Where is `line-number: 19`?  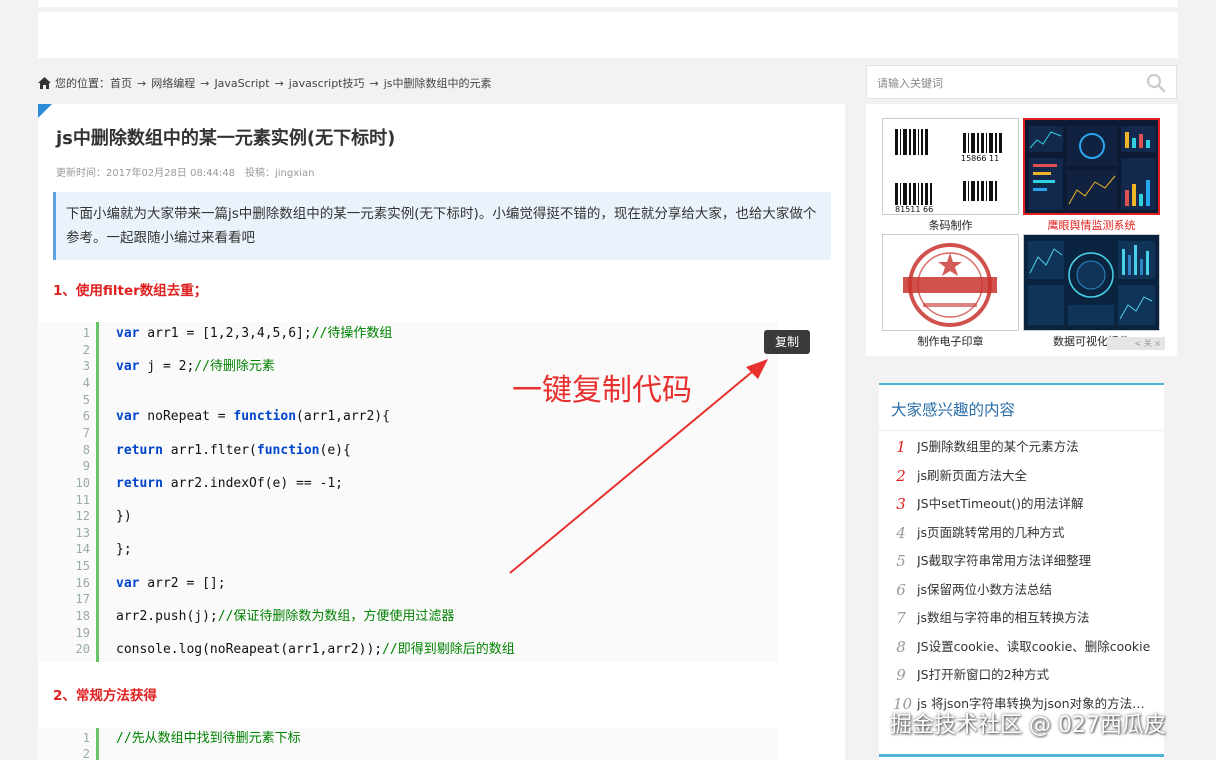 line-number: 19 is located at coordinates (82, 632).